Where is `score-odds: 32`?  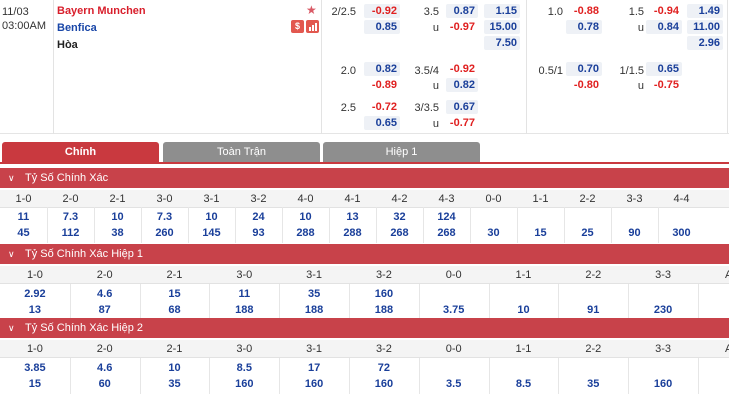
score-odds: 32 is located at coordinates (399, 217).